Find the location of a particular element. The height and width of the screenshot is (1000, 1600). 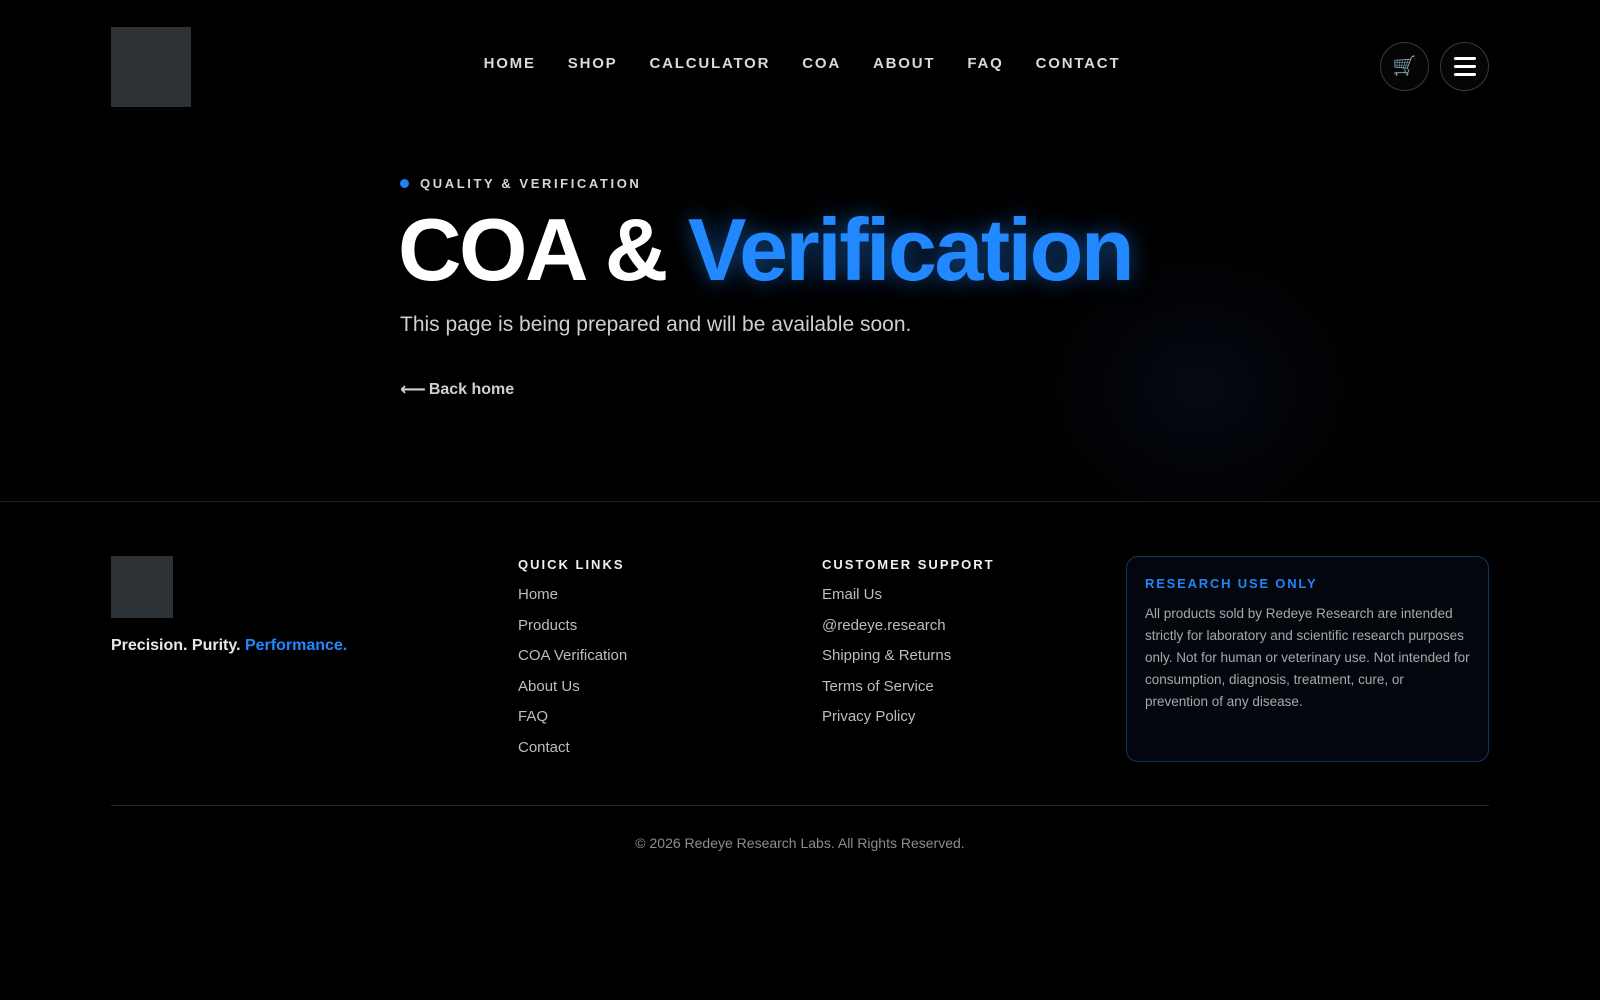

header-actions: 🛒 is located at coordinates (1434, 66).